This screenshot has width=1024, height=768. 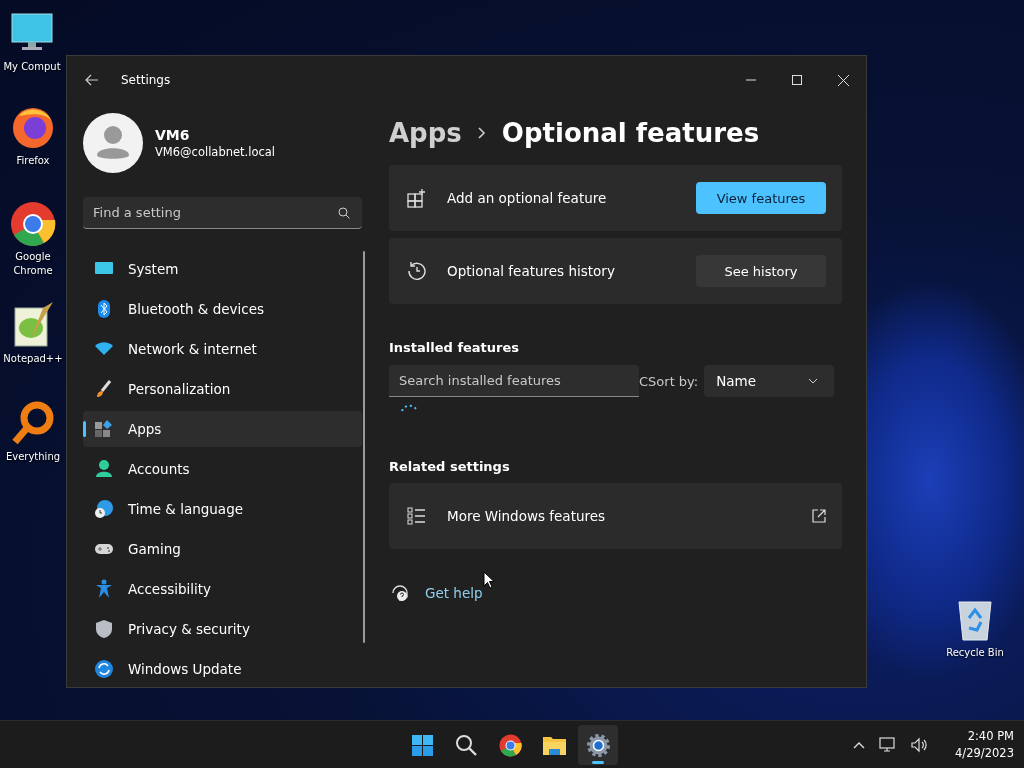 I want to click on section-heading: Installed features, so click(x=455, y=347).